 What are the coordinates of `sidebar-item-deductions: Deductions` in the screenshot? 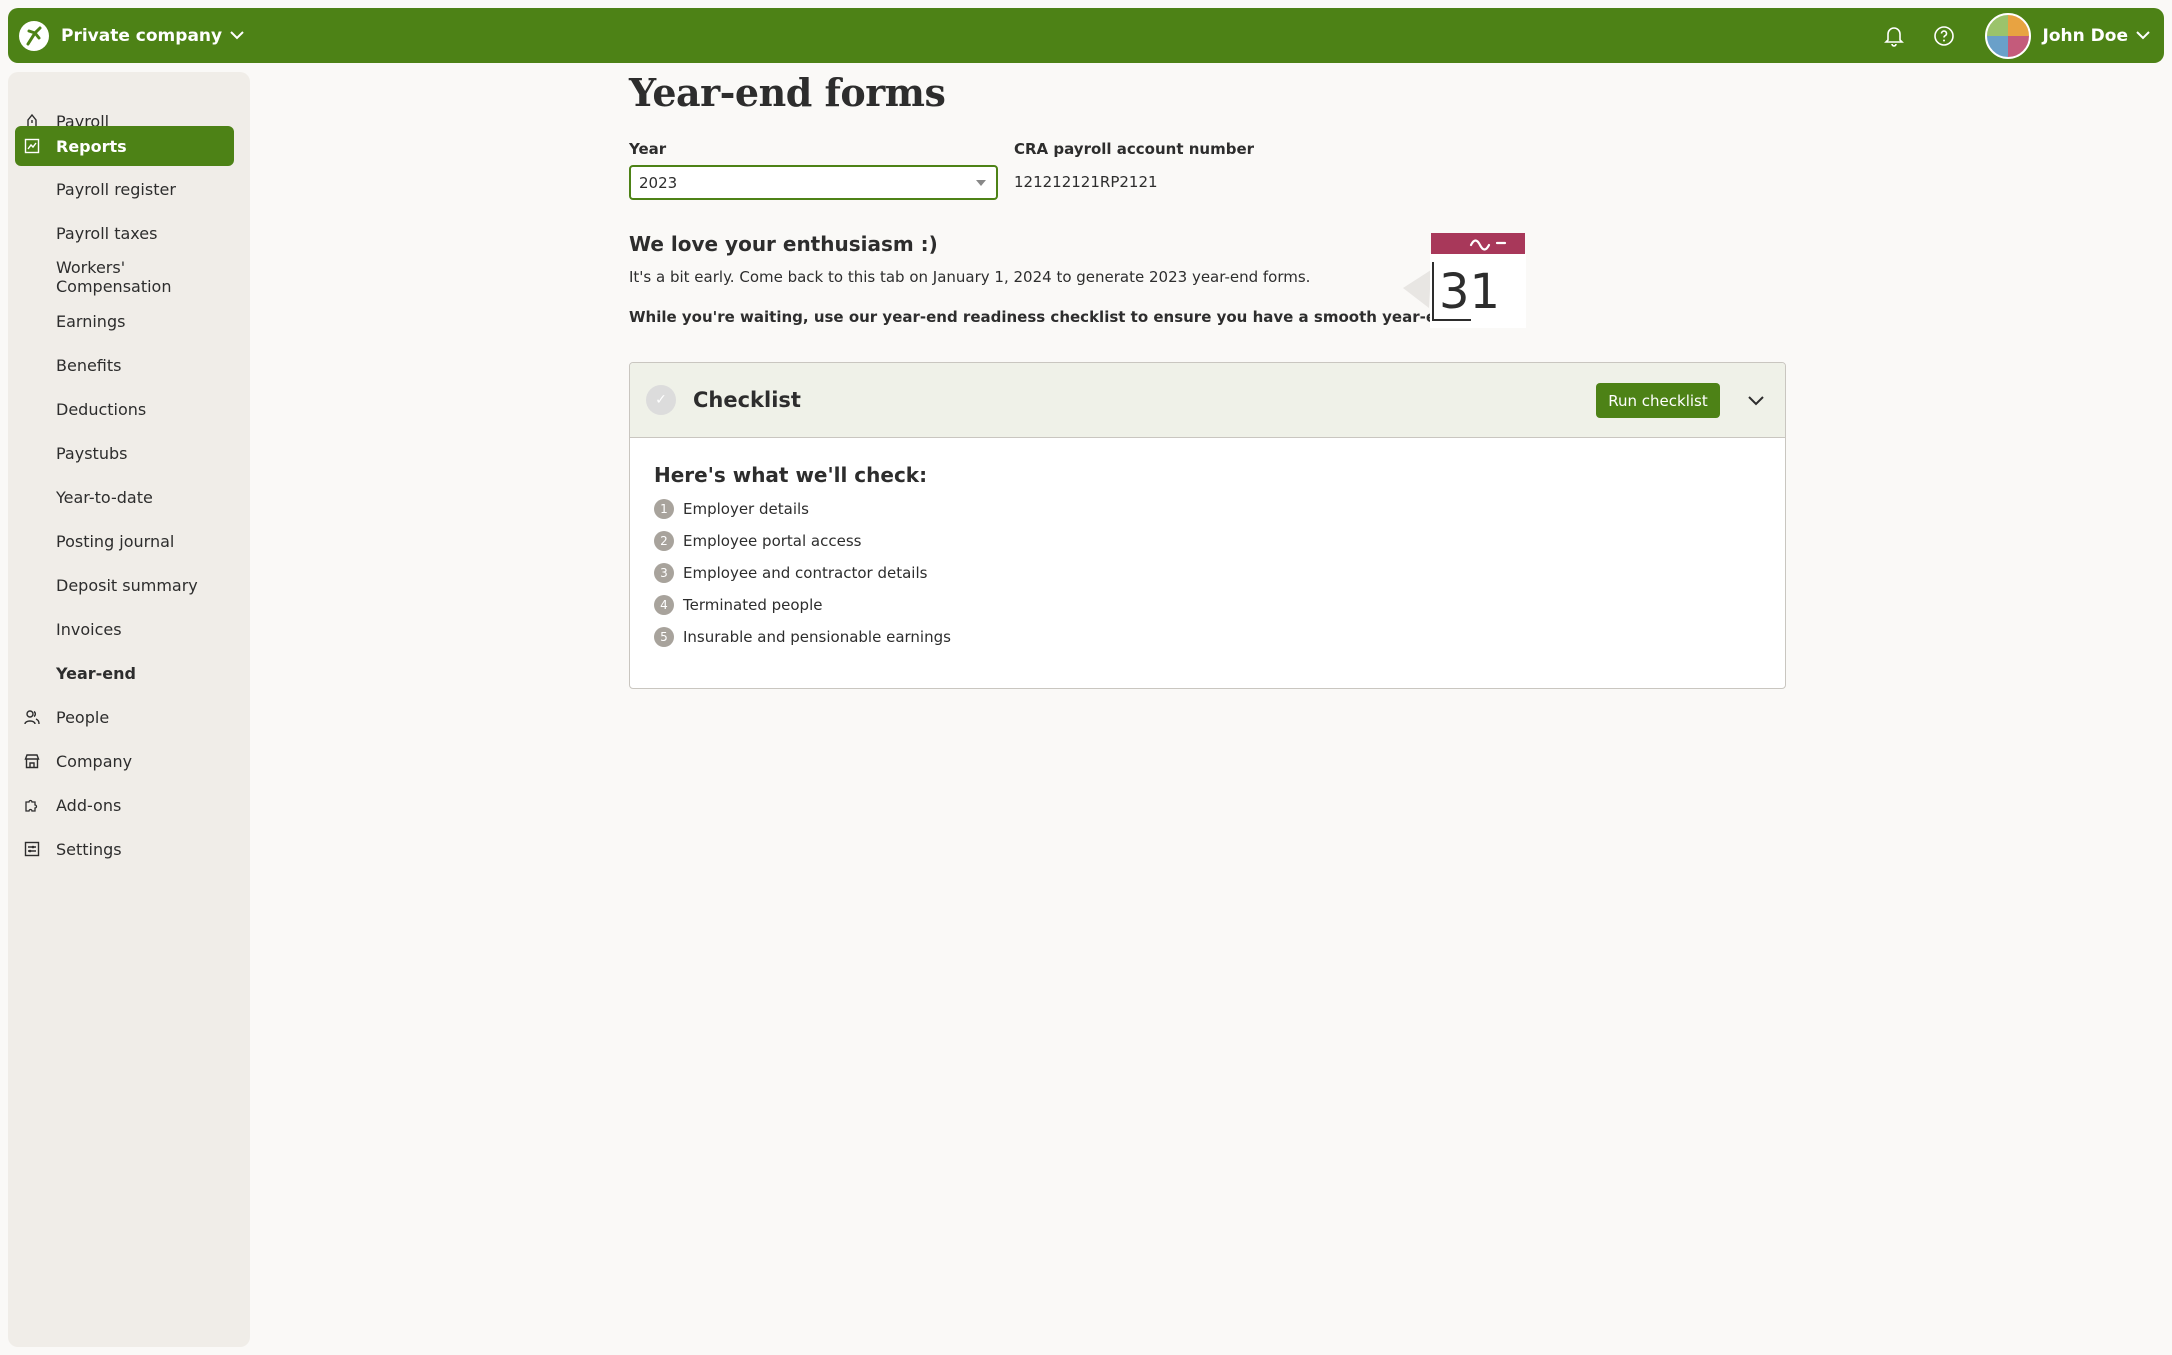 It's located at (124, 409).